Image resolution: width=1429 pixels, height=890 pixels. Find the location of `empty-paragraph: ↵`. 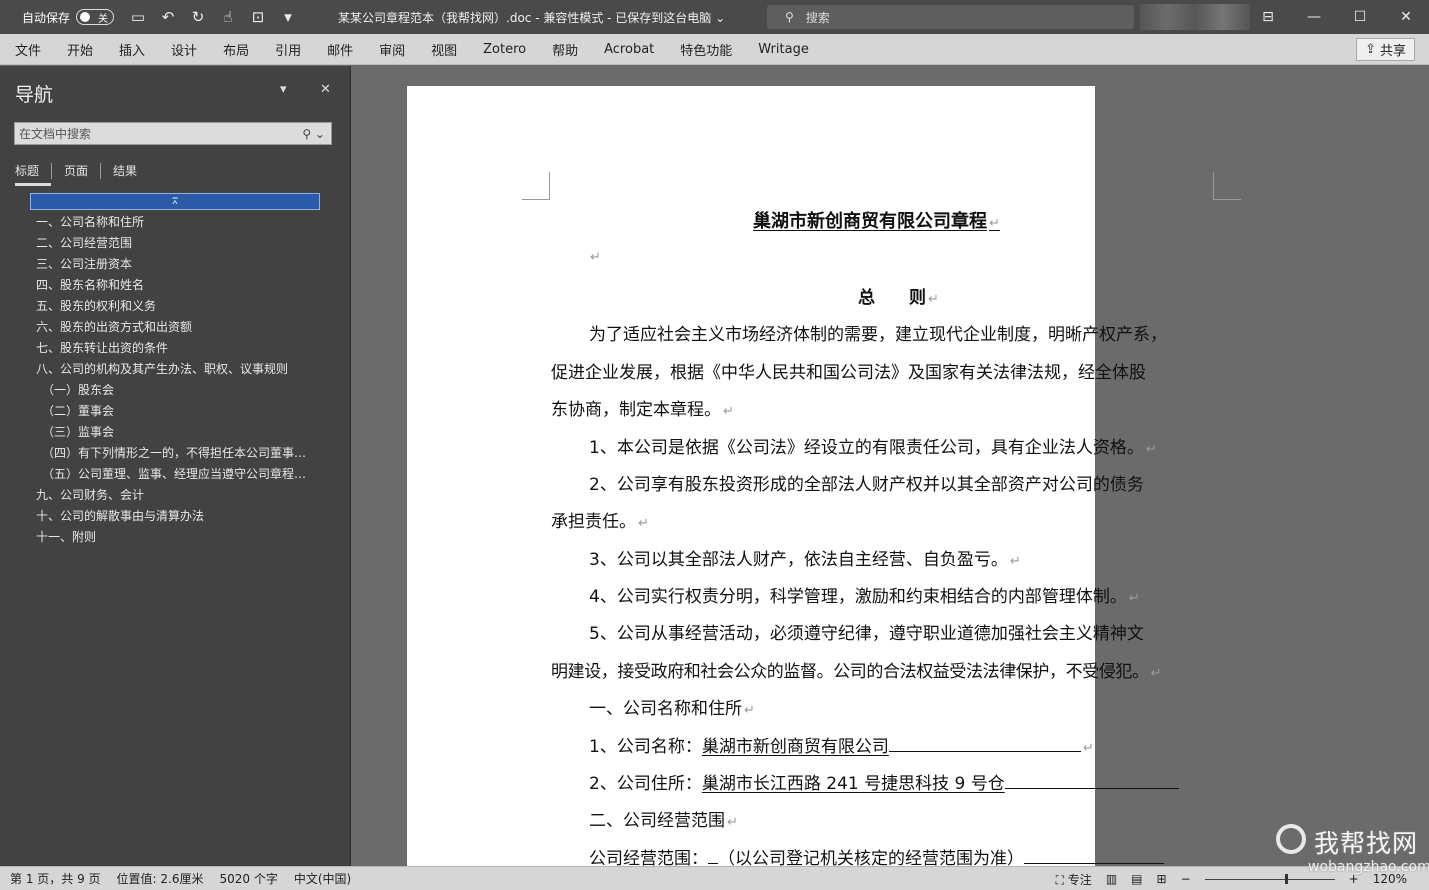

empty-paragraph: ↵ is located at coordinates (594, 256).